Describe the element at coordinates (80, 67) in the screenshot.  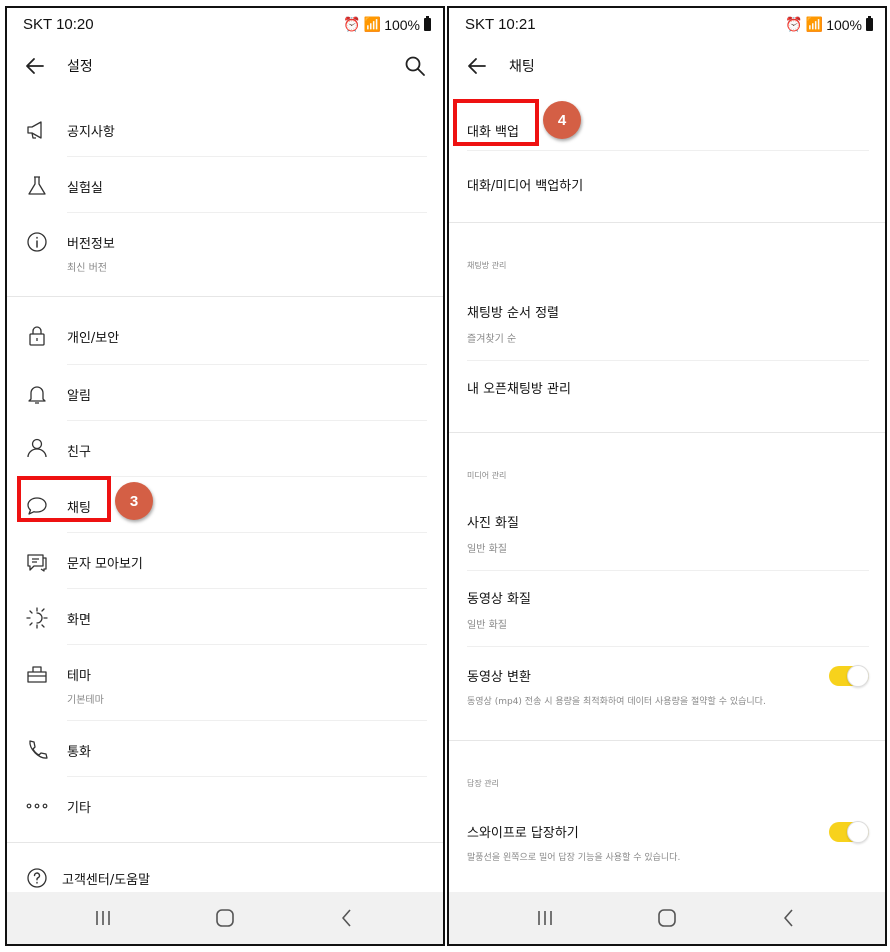
I see `page-title: 설정` at that location.